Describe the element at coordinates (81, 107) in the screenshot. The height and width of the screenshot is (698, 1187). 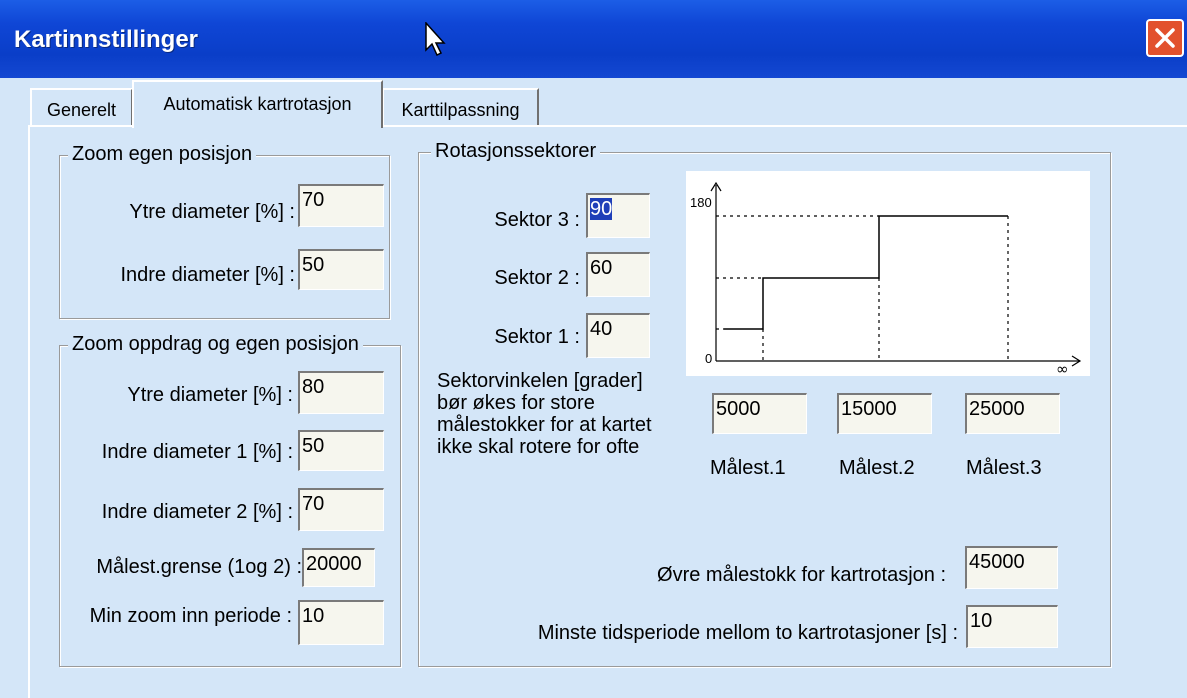
I see `tab-generelt: Generelt` at that location.